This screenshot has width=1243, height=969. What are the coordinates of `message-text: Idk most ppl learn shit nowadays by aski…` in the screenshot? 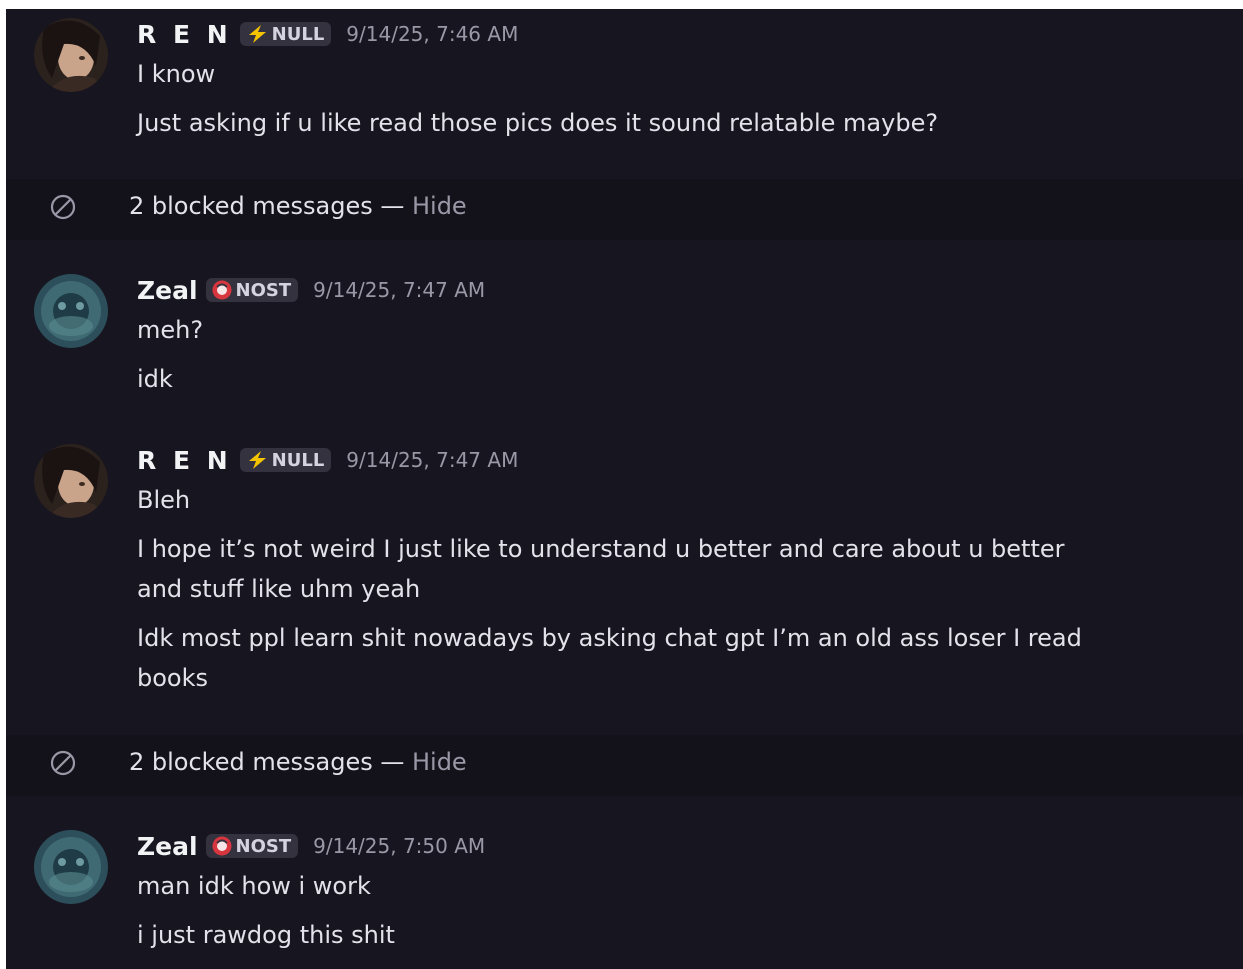 It's located at (609, 638).